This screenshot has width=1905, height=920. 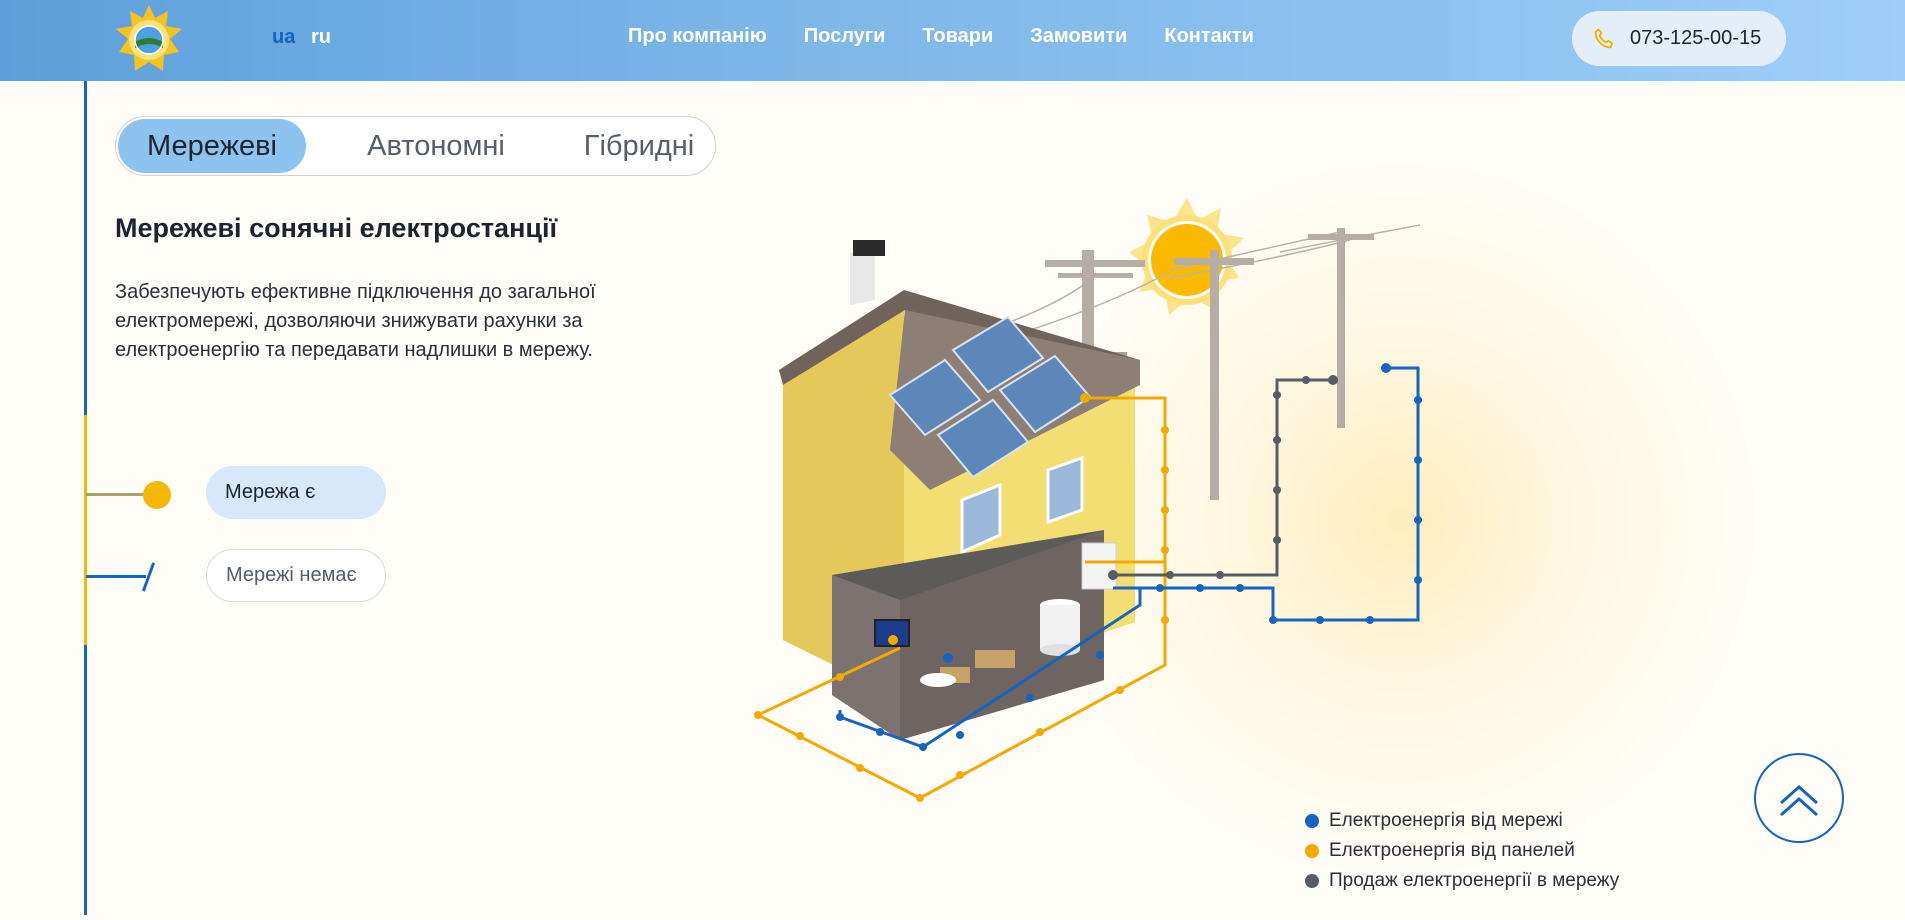 What do you see at coordinates (1696, 38) in the screenshot?
I see `phone-number: 073-125-00-15` at bounding box center [1696, 38].